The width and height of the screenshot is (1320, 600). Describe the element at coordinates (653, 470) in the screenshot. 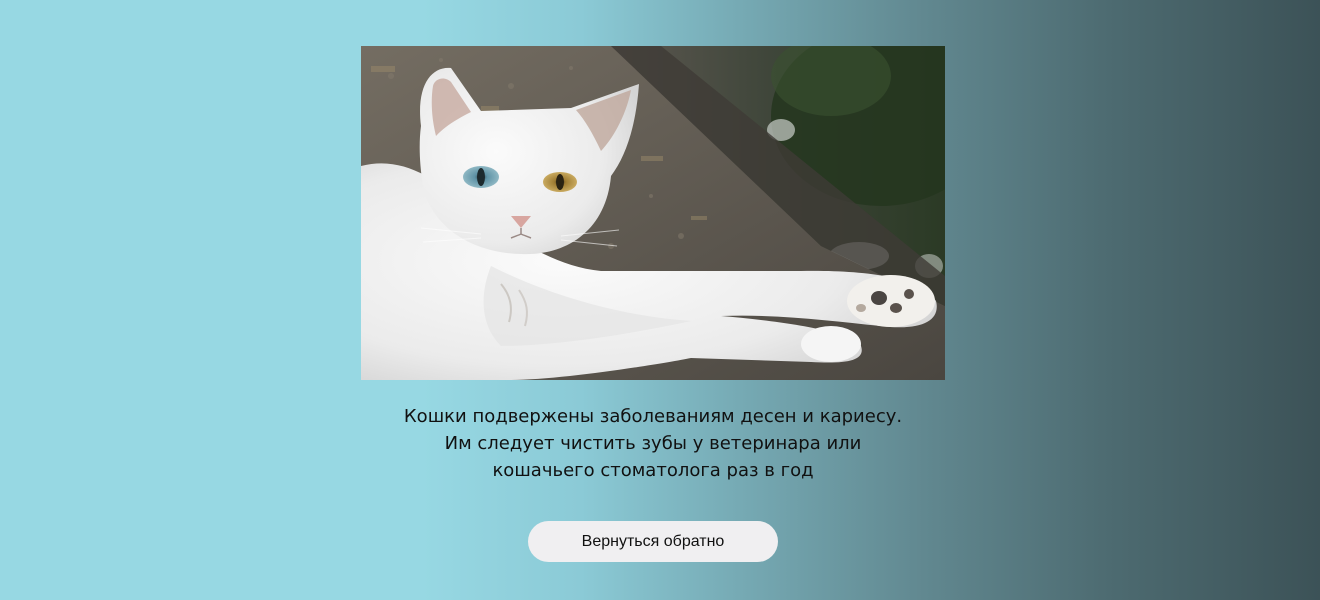

I see `caption-line-3: кошачьего стоматолога раз в год` at that location.